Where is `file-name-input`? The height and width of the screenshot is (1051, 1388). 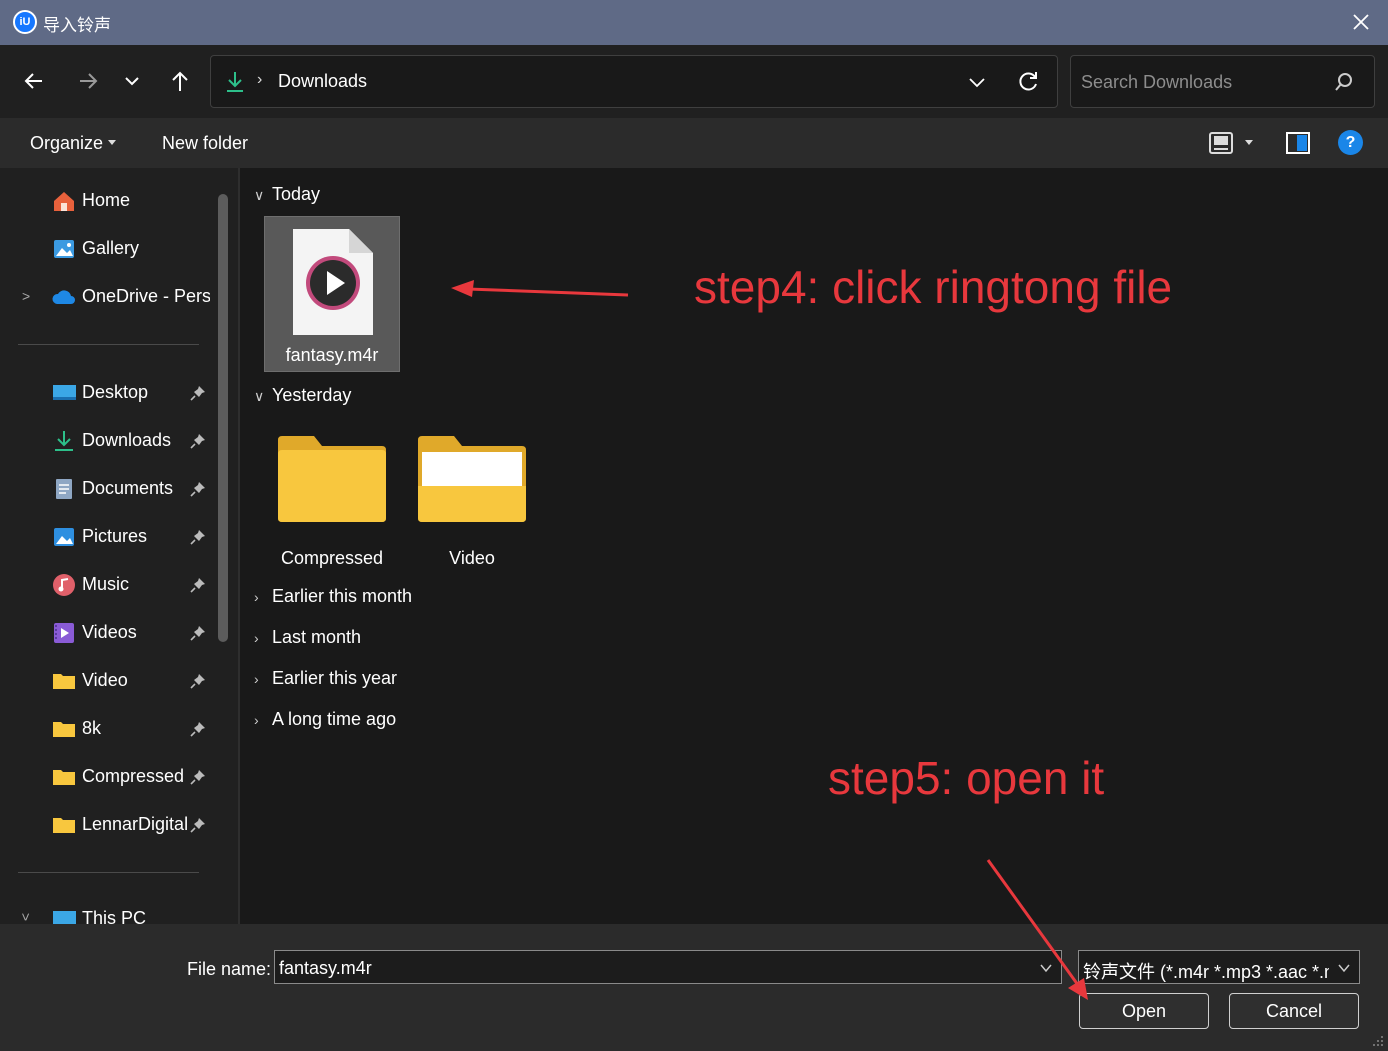 file-name-input is located at coordinates (649, 968).